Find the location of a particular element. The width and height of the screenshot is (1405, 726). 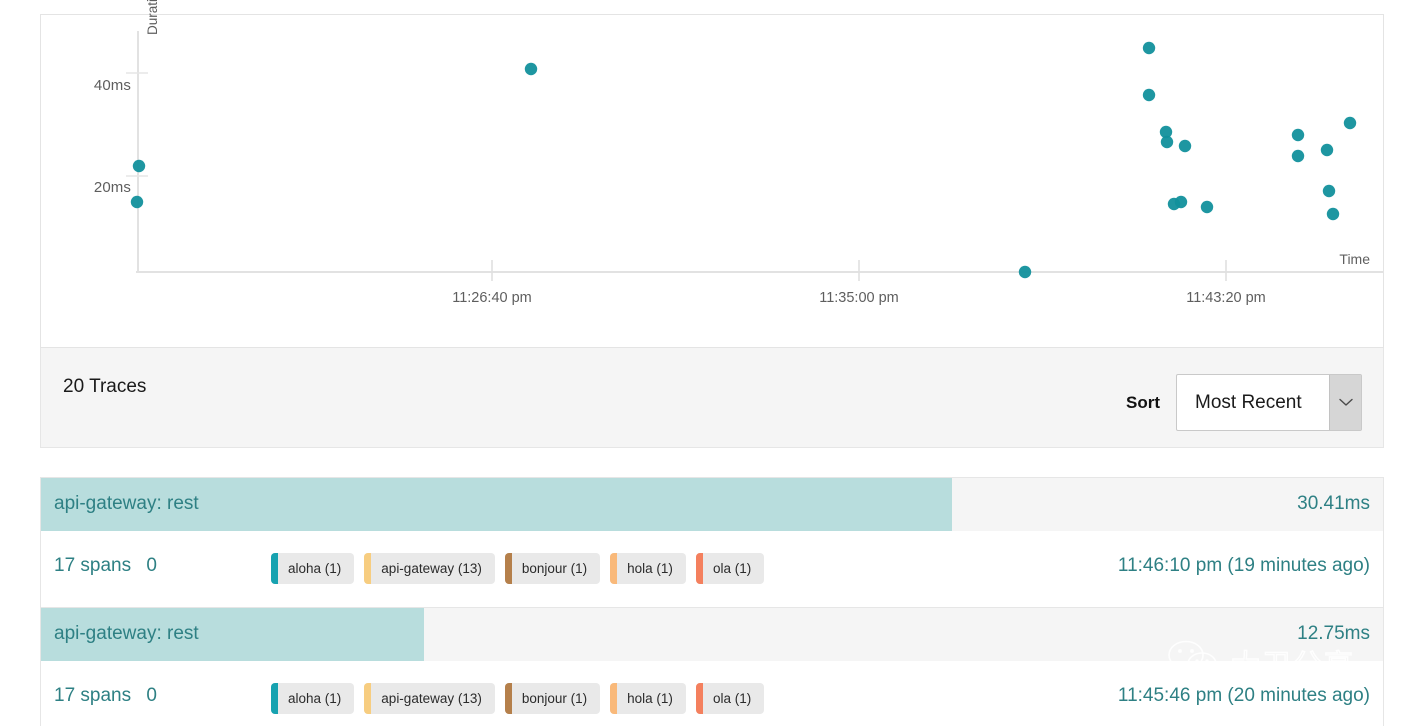

trace-timestamp: 11:45:46 pm (20 minutes ago) is located at coordinates (1243, 695).